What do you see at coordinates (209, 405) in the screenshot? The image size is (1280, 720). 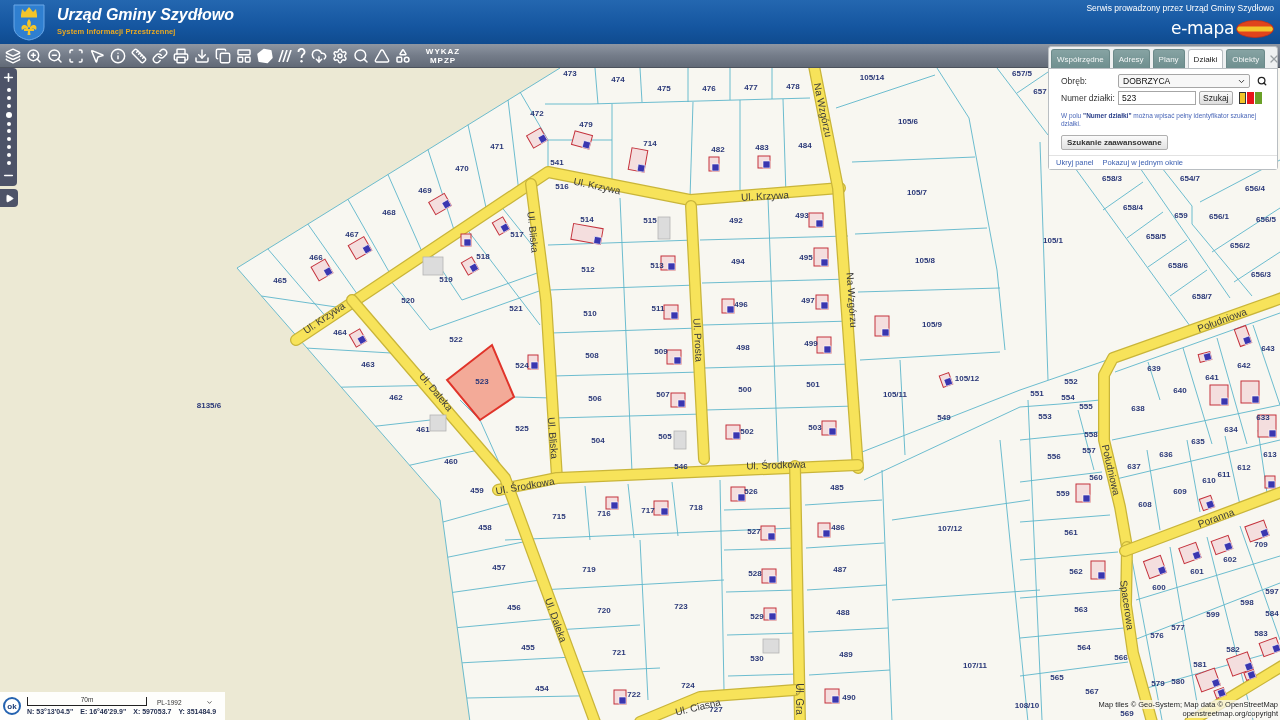 I see `parcel-number: 8135/6` at bounding box center [209, 405].